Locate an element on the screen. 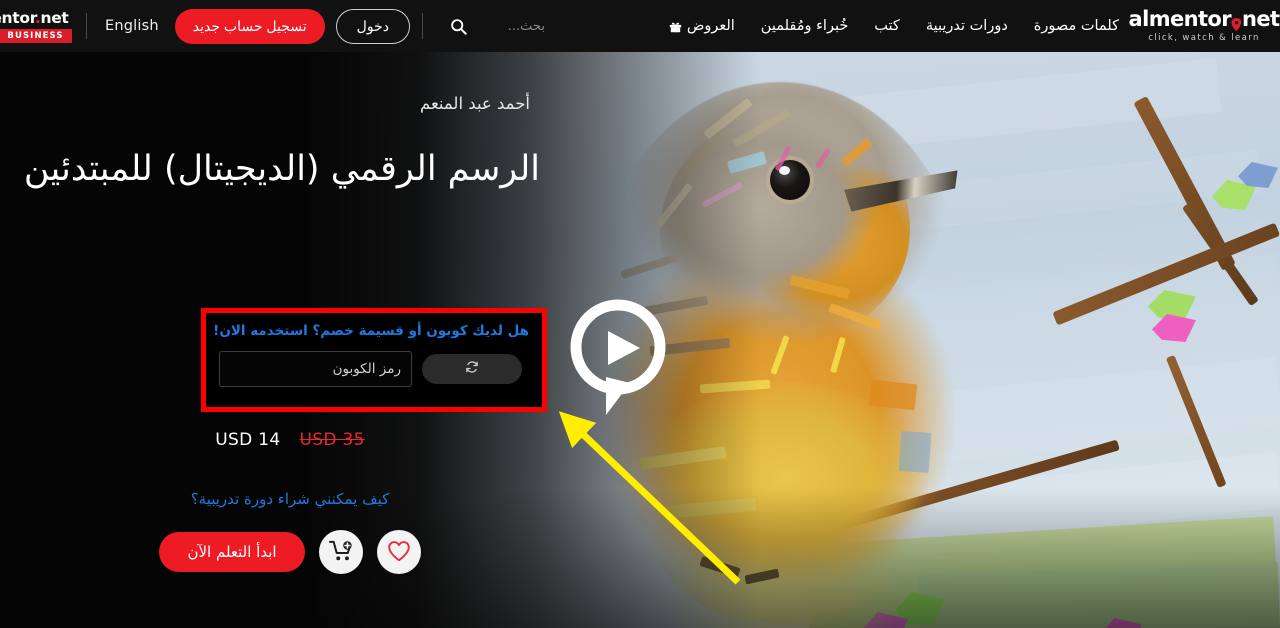 The width and height of the screenshot is (1280, 628). almentor-business-logo: mentor.net BUSINESS is located at coordinates (37, 26).